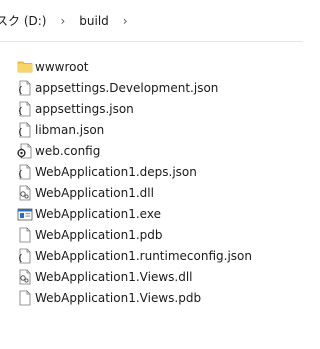 The height and width of the screenshot is (349, 320). What do you see at coordinates (25, 214) in the screenshot?
I see `exe-file-icon` at bounding box center [25, 214].